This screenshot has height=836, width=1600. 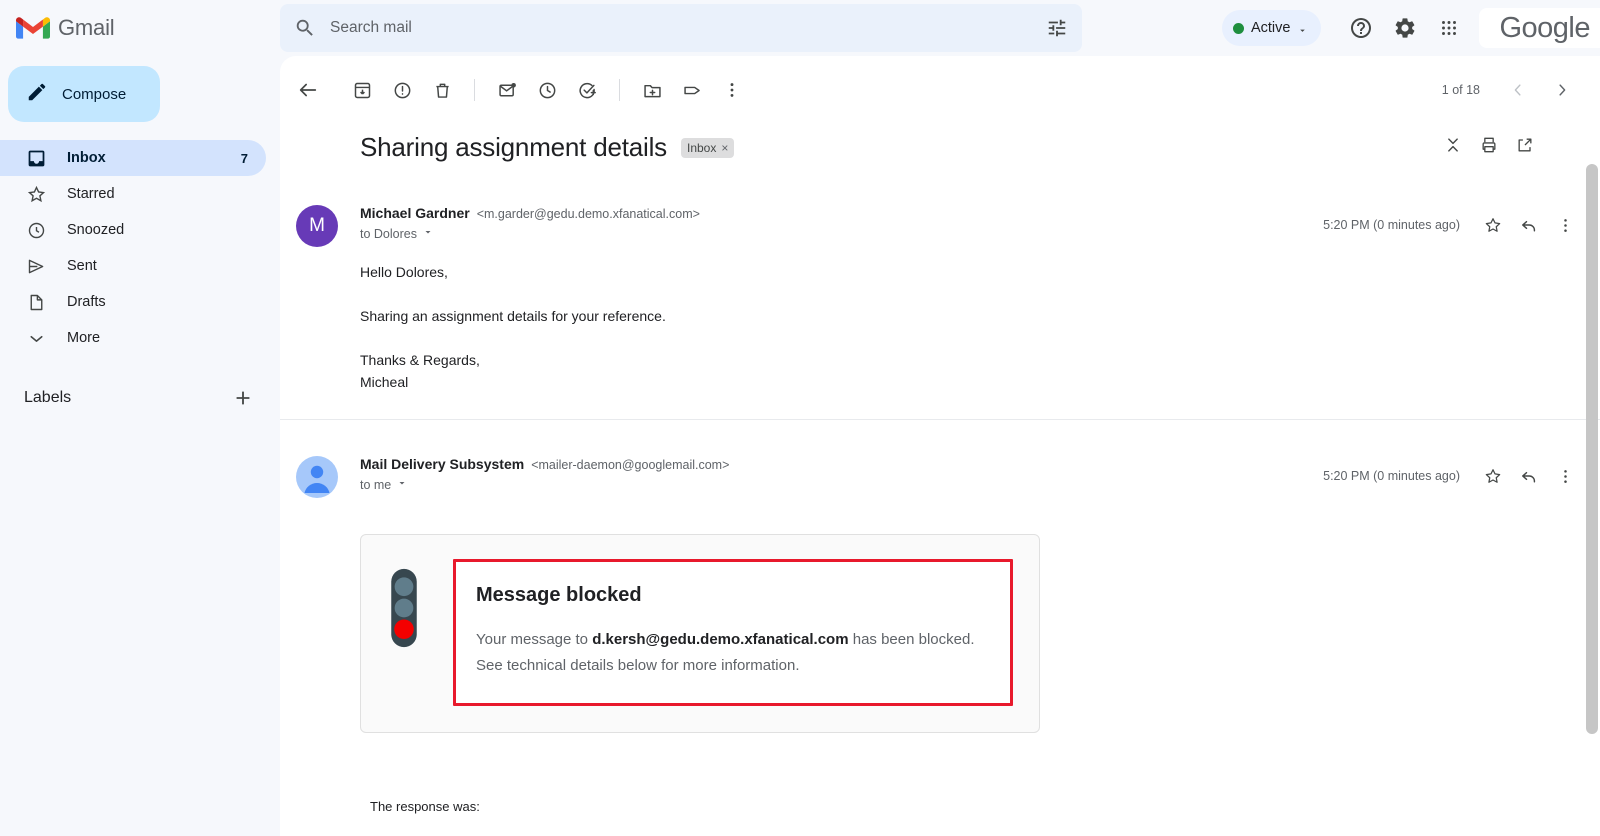 I want to click on sidebar-item-sent: Sent, so click(x=133, y=266).